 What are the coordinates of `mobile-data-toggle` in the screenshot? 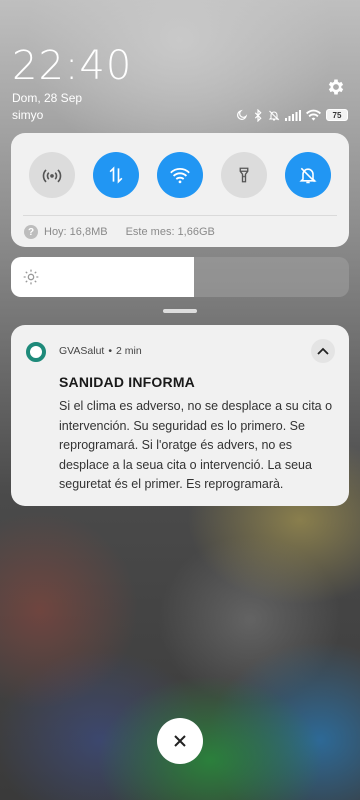 It's located at (116, 175).